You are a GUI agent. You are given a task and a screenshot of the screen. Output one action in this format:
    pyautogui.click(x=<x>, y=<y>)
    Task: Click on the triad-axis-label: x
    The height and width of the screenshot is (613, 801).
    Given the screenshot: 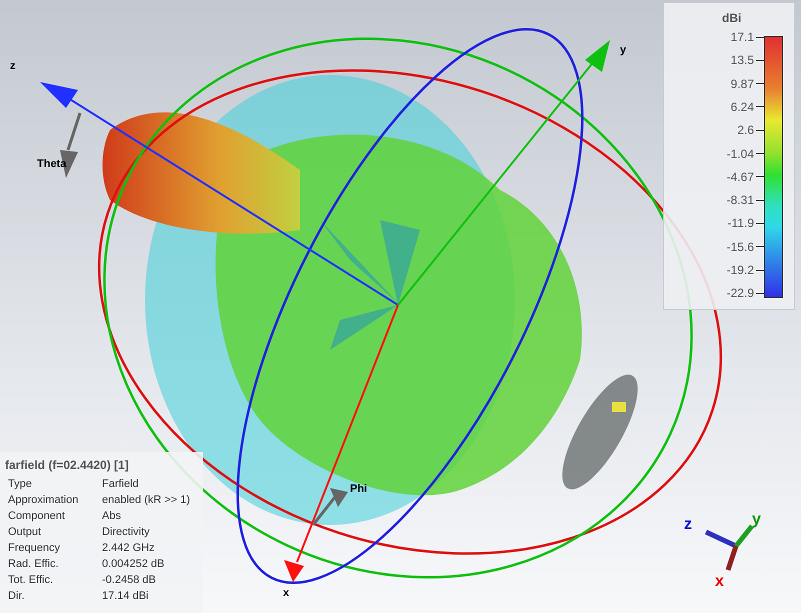 What is the action you would take?
    pyautogui.click(x=719, y=582)
    